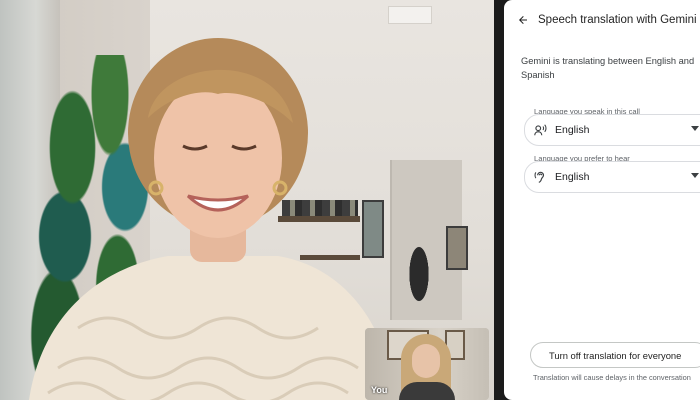  I want to click on back-button, so click(523, 20).